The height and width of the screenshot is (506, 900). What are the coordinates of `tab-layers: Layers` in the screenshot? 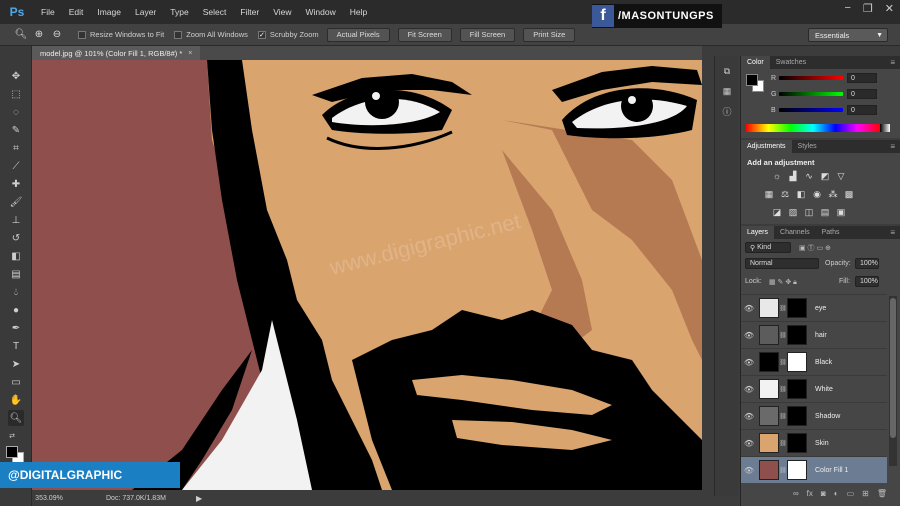 It's located at (758, 232).